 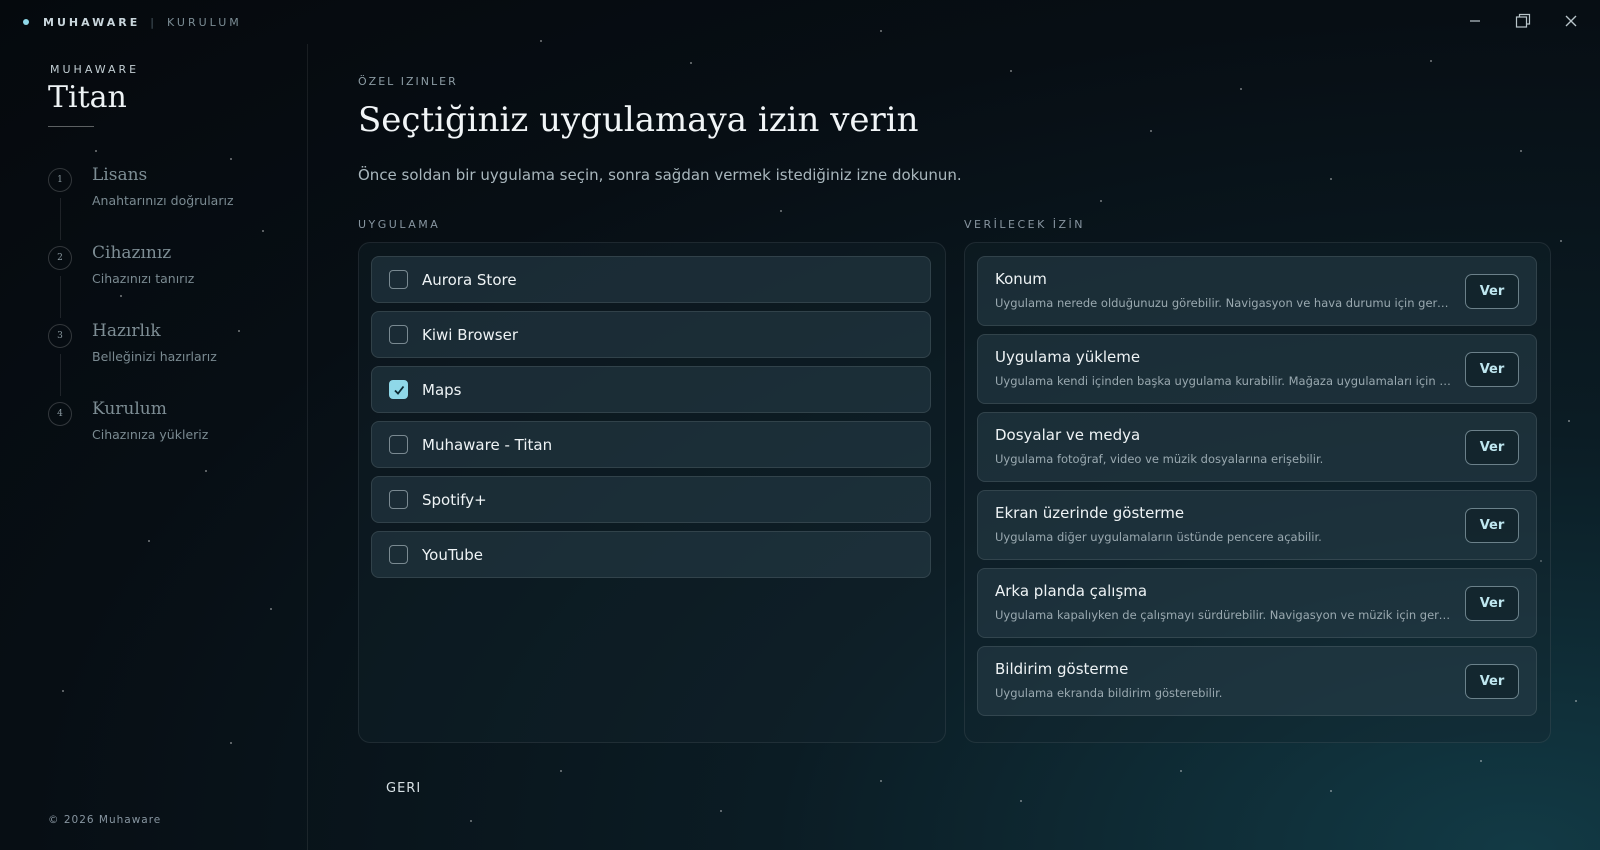 I want to click on window-brand: MUHAWARE | KURULUM, so click(x=132, y=22).